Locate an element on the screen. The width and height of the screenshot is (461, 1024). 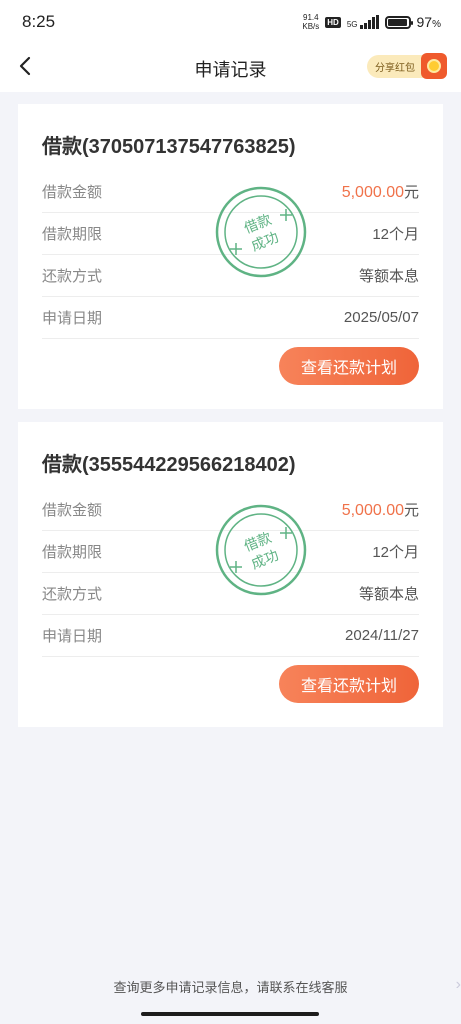
status-bar: 8:25 91.4 KB/s HD 5G 97% is located at coordinates (230, 22).